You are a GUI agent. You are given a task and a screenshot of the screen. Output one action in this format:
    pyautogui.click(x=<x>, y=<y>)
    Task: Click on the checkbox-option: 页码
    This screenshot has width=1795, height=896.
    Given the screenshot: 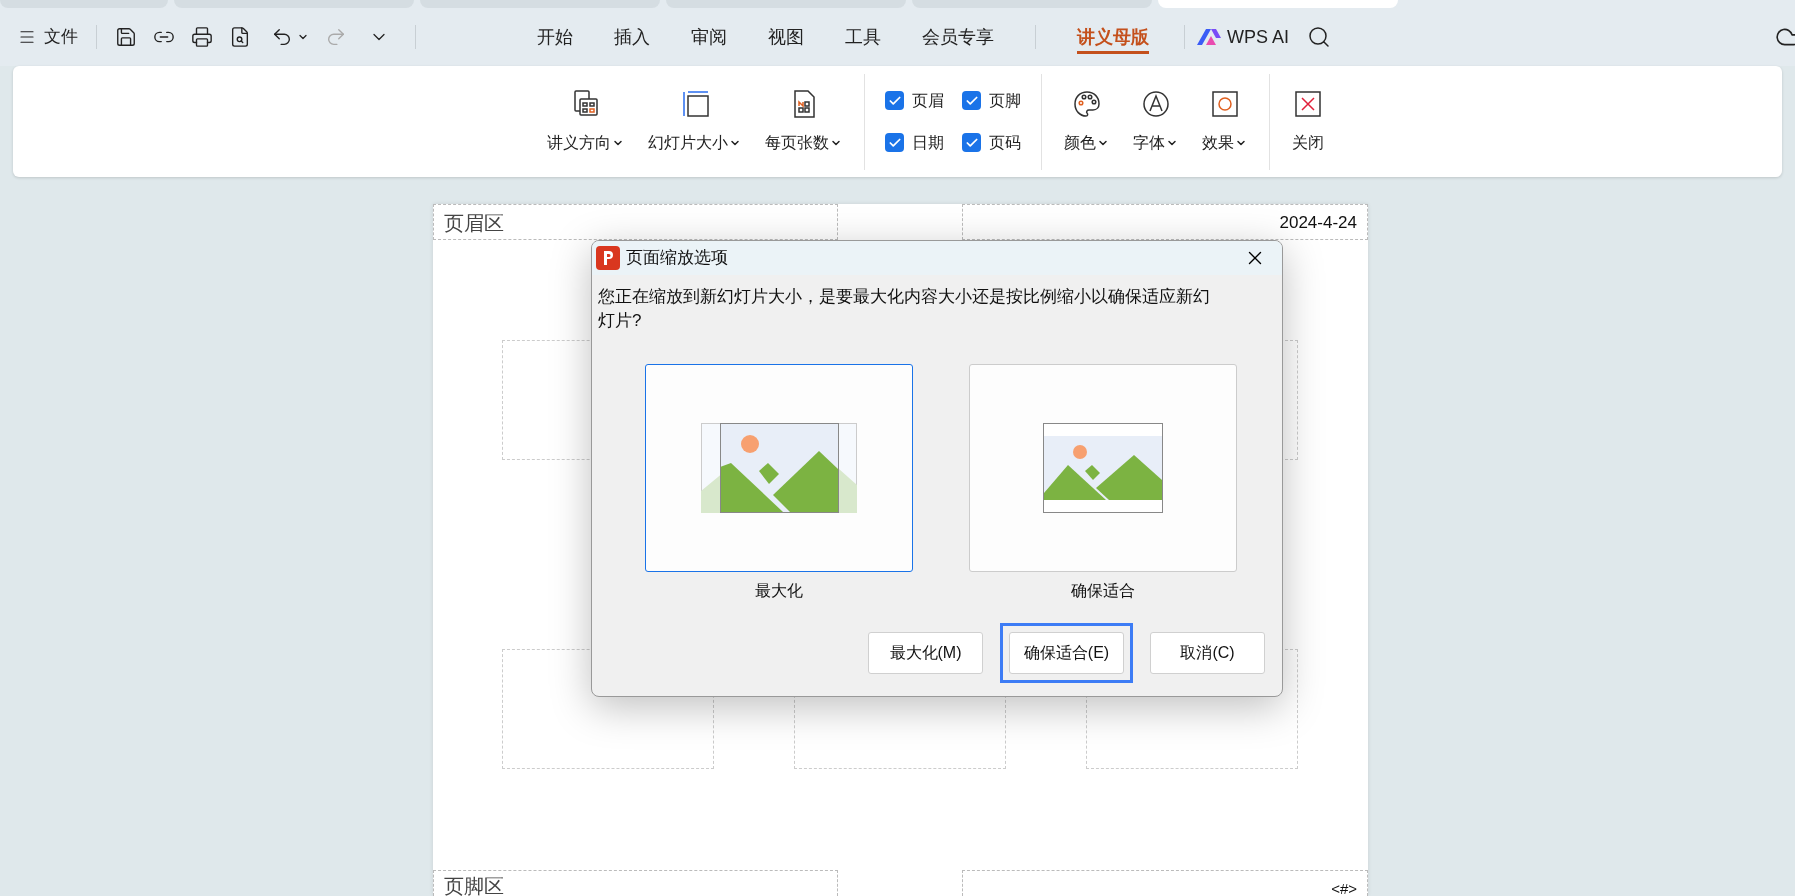 What is the action you would take?
    pyautogui.click(x=991, y=142)
    